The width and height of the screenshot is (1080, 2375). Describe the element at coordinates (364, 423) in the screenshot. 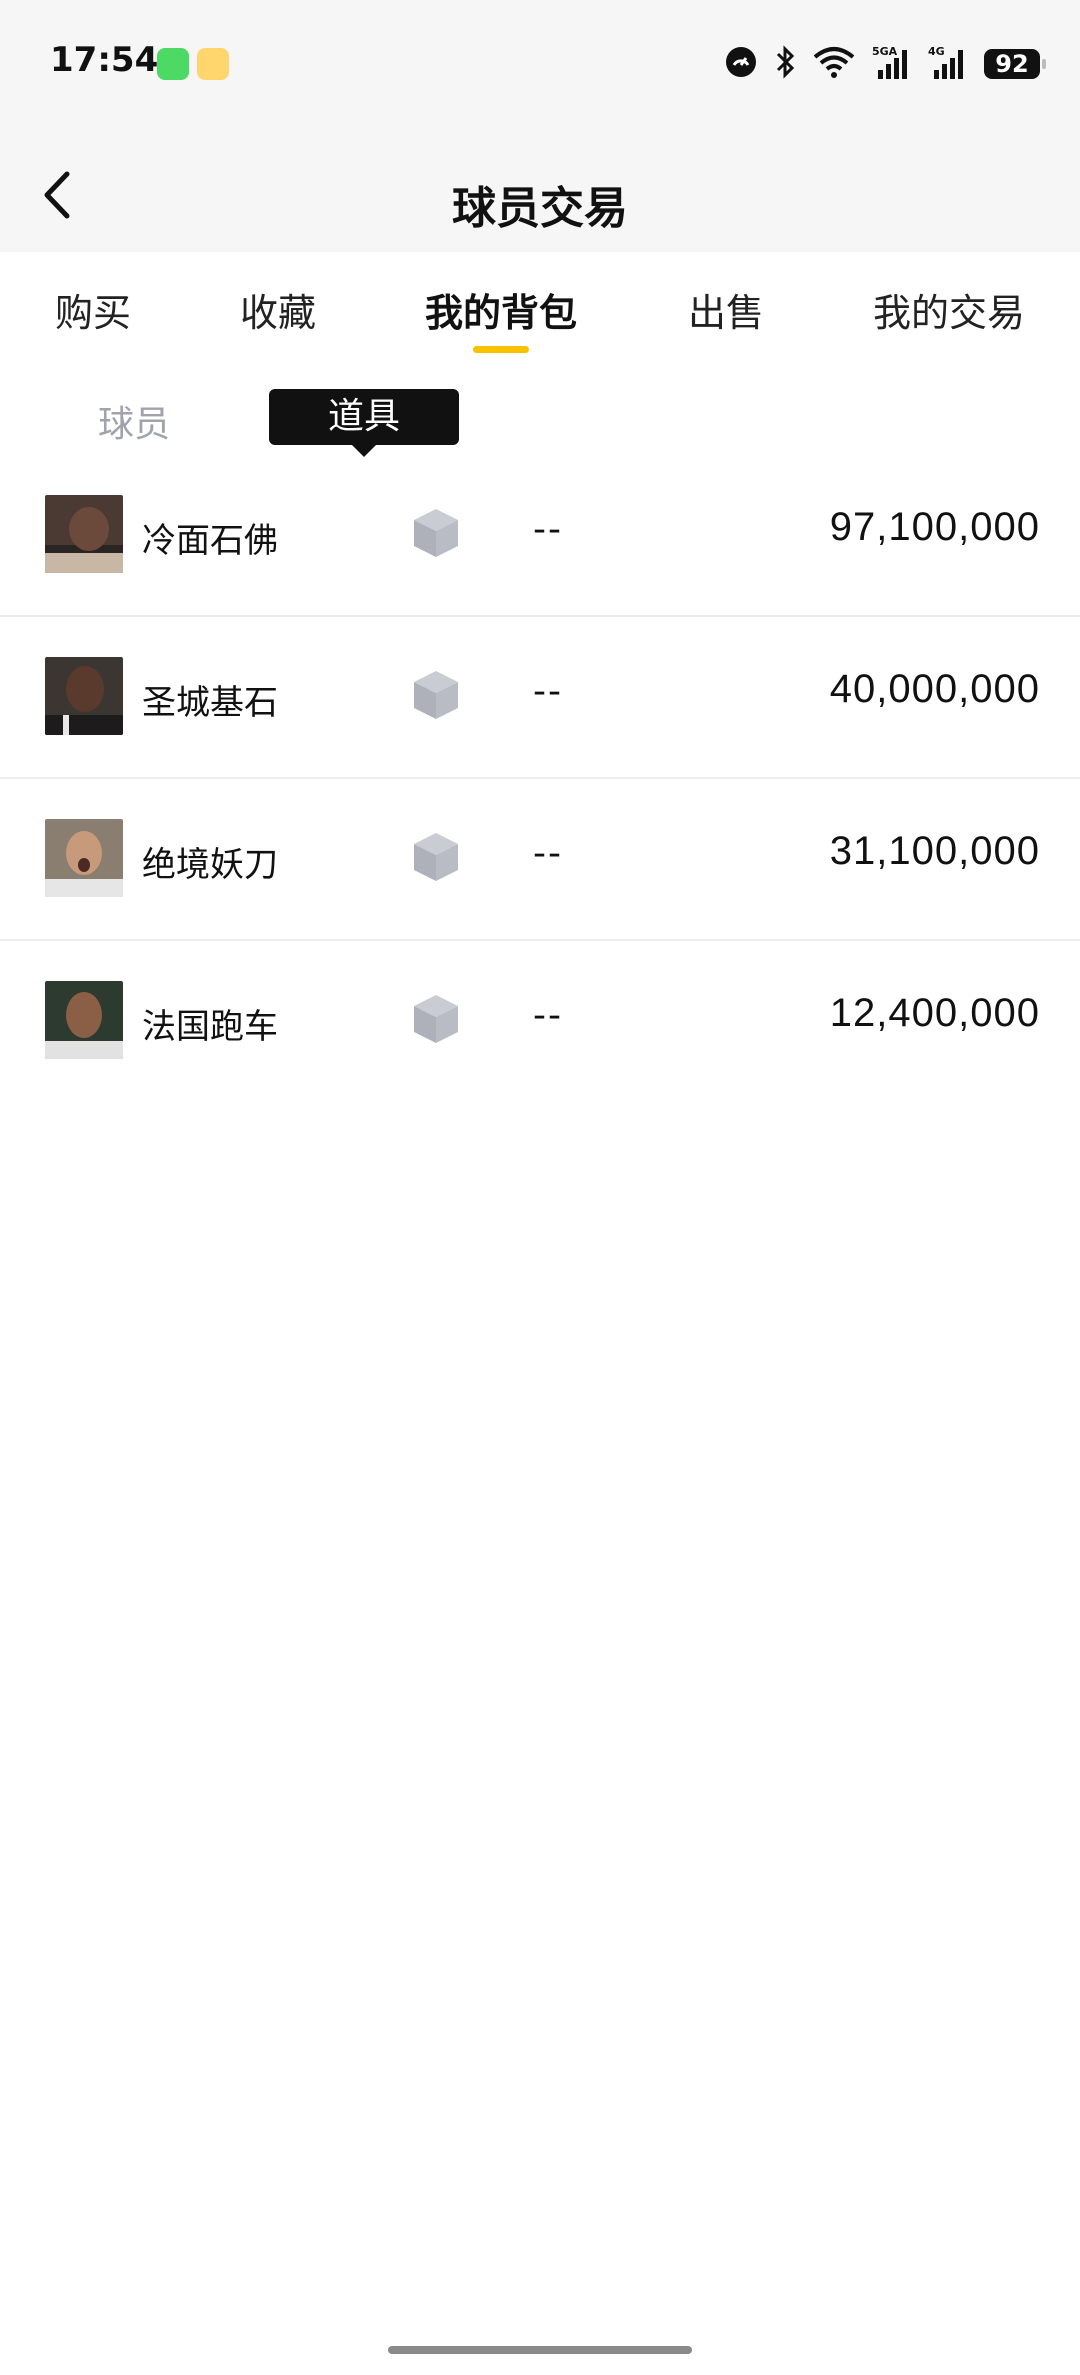

I see `subtab-items: 道具` at that location.